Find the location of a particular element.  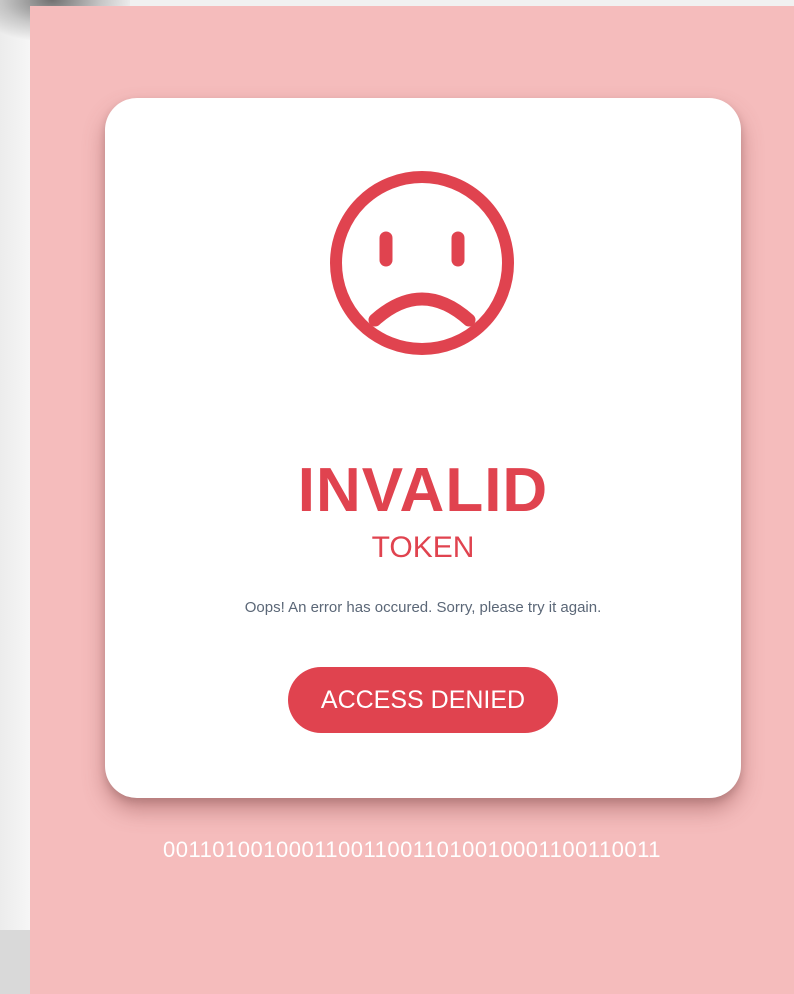

binary-footer-text: 0011010010001100110011010010001100110011 is located at coordinates (412, 849).